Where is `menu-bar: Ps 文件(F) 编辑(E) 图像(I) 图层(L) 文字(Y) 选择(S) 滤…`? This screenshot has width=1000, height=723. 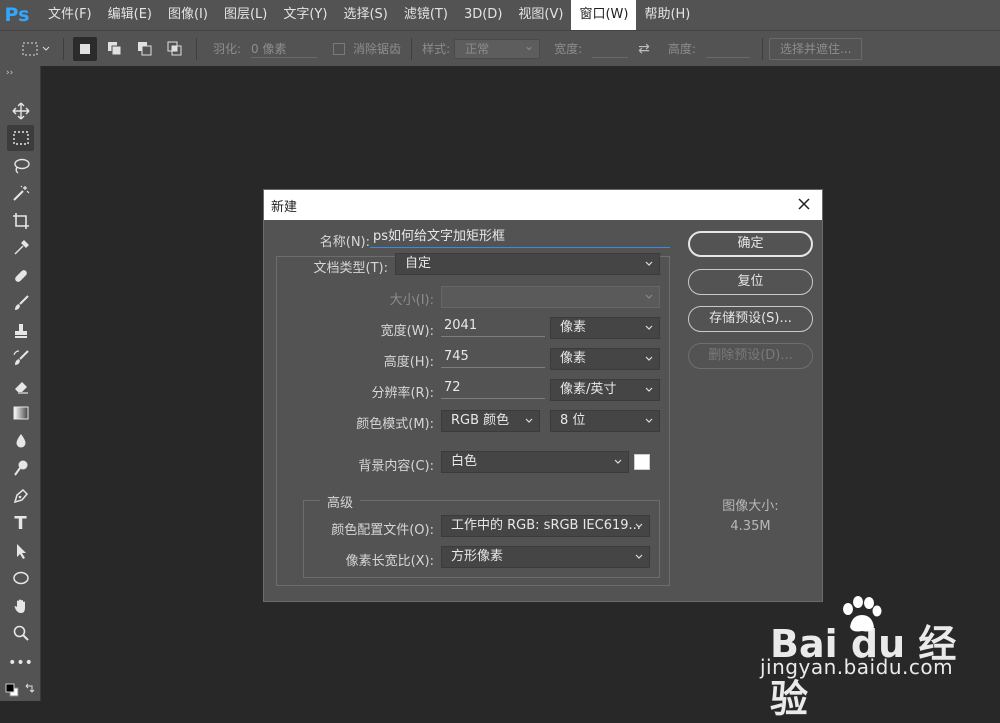 menu-bar: Ps 文件(F) 编辑(E) 图像(I) 图层(L) 文字(Y) 选择(S) 滤… is located at coordinates (500, 15).